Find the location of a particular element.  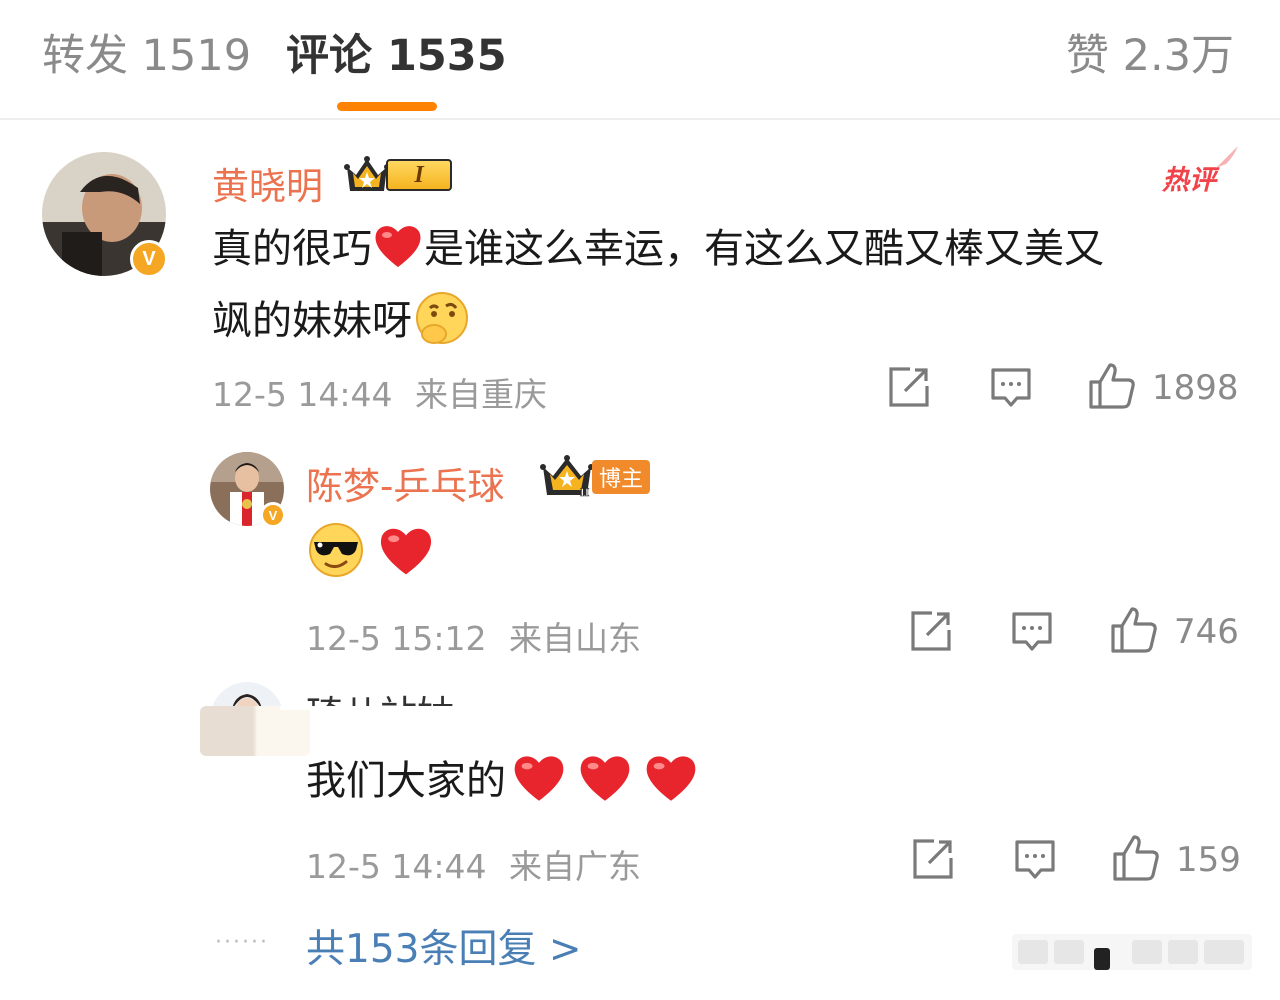

hot-comment-label: 热评 is located at coordinates (1189, 180).